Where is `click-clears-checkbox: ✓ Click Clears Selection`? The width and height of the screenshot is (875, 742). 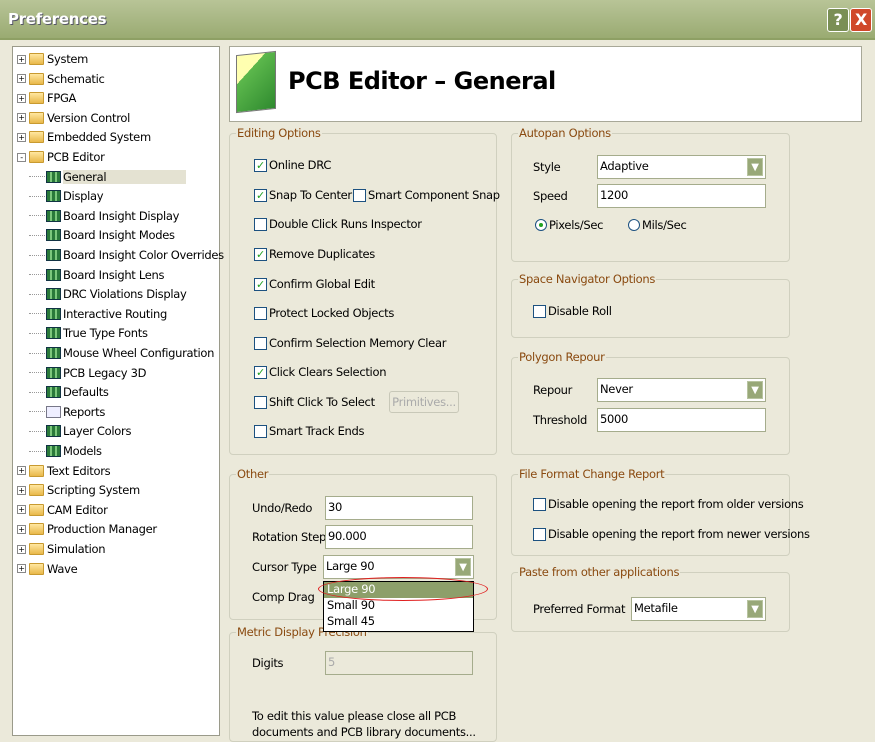 click-clears-checkbox: ✓ Click Clears Selection is located at coordinates (320, 372).